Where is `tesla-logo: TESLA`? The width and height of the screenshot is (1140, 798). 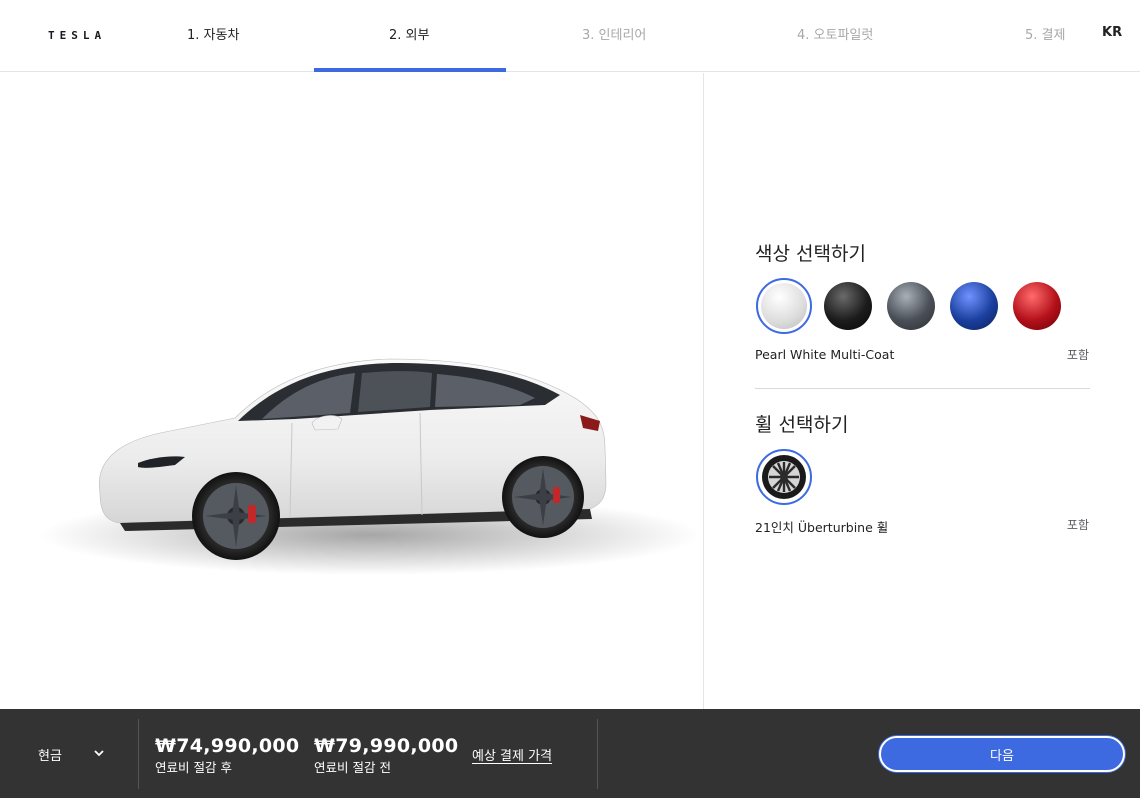
tesla-logo: TESLA is located at coordinates (83, 35).